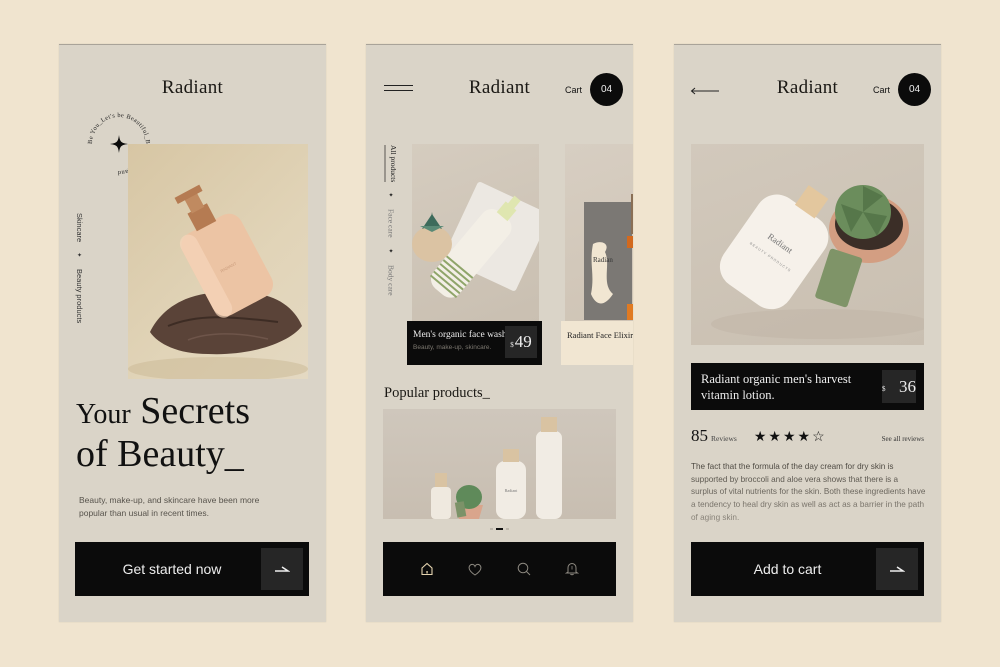  What do you see at coordinates (597, 343) in the screenshot?
I see `product-label: Radiant Face Elixir` at bounding box center [597, 343].